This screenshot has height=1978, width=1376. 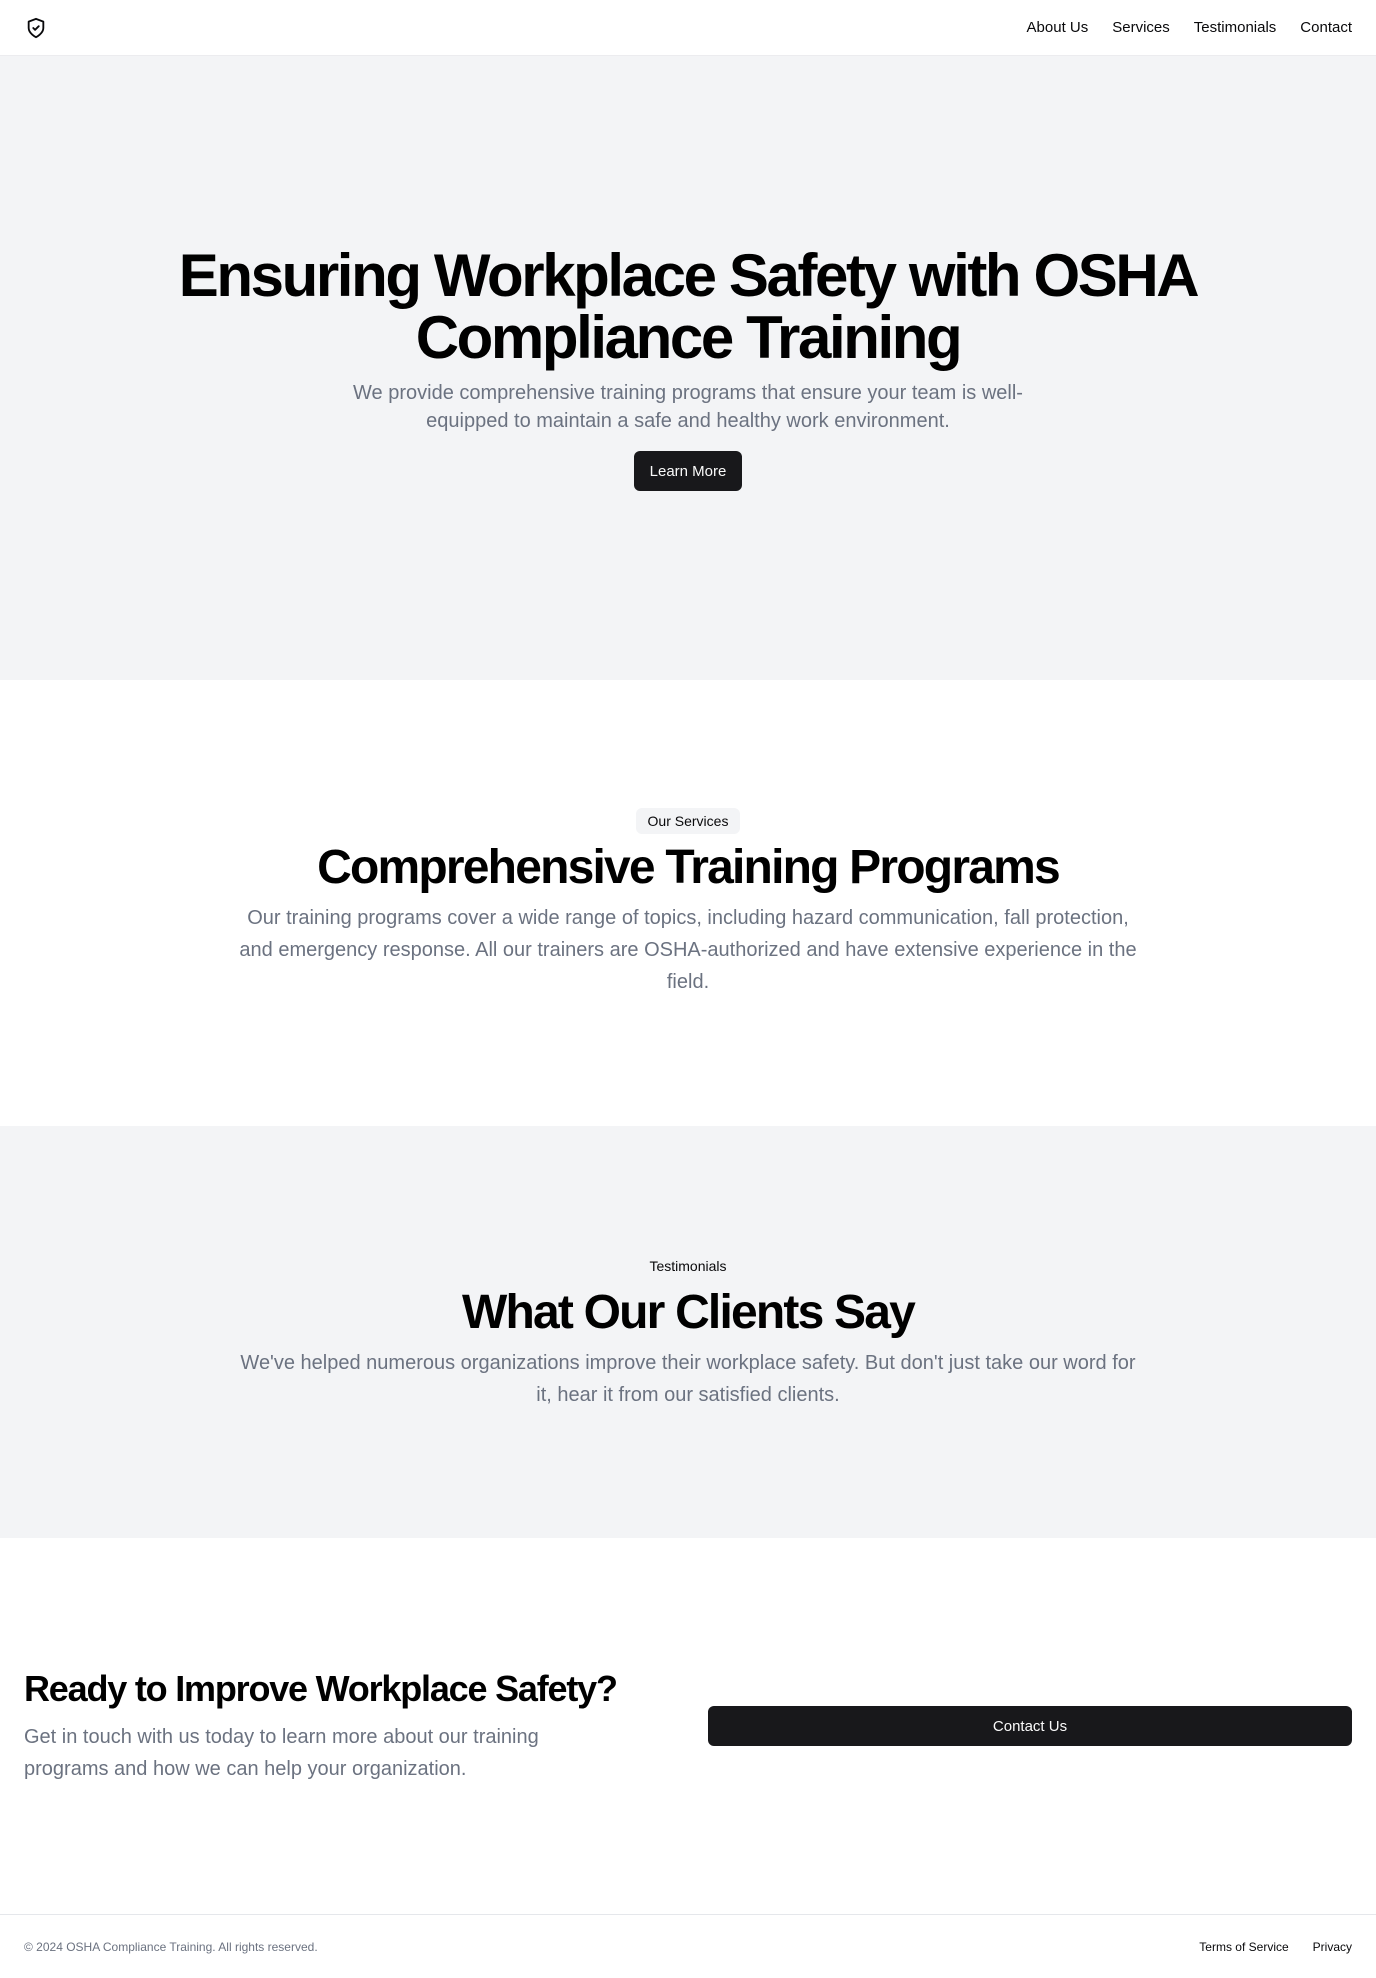 What do you see at coordinates (688, 1266) in the screenshot?
I see `testimonials-badge: Testimonials` at bounding box center [688, 1266].